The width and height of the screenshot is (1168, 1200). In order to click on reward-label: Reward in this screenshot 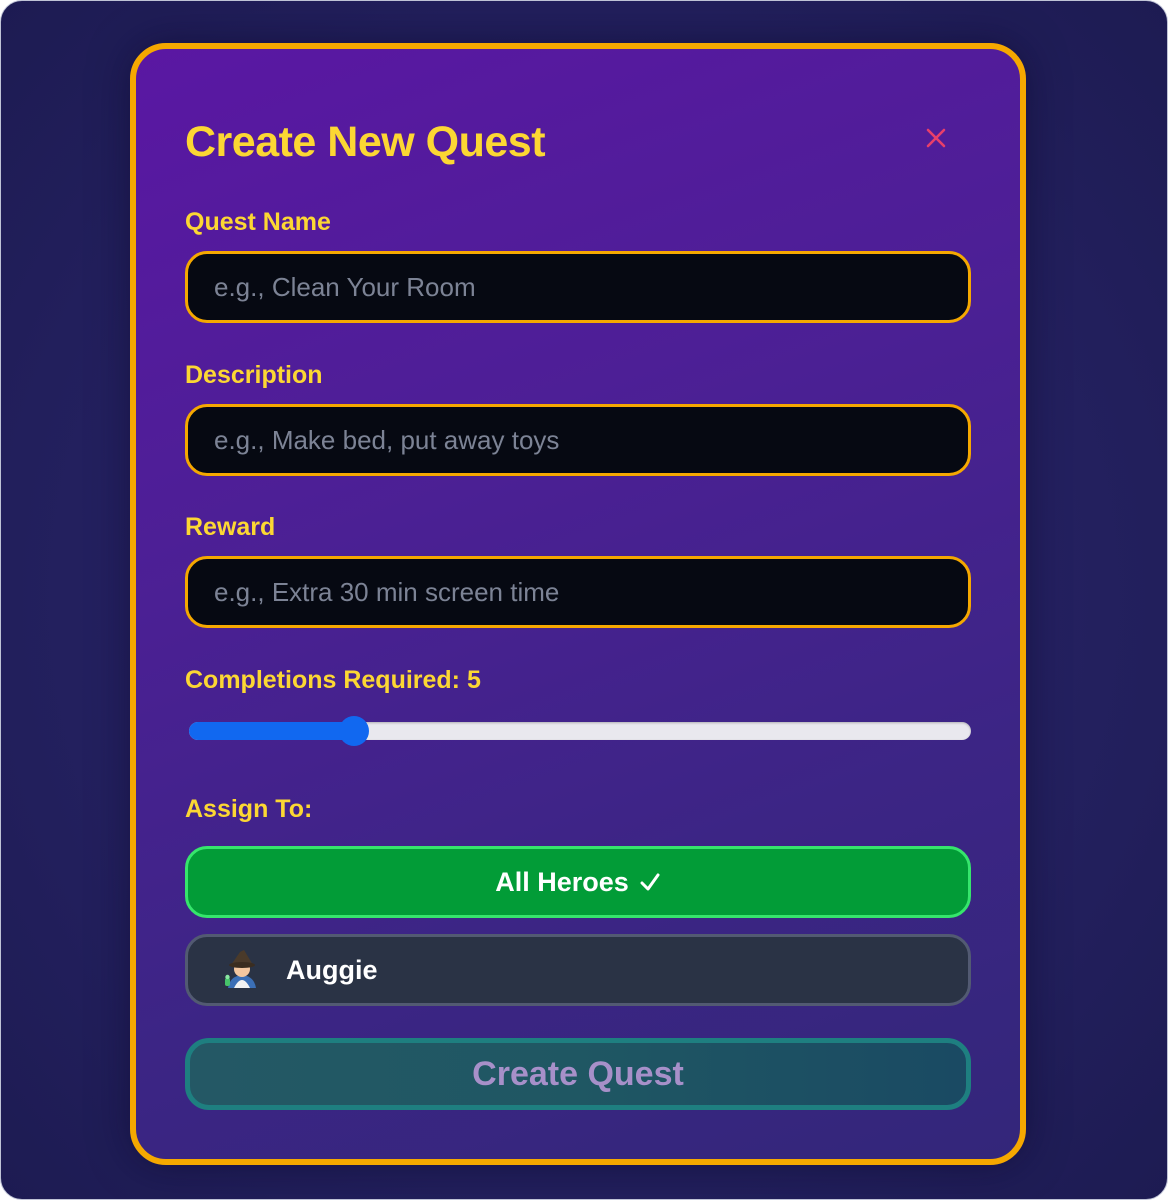, I will do `click(230, 527)`.